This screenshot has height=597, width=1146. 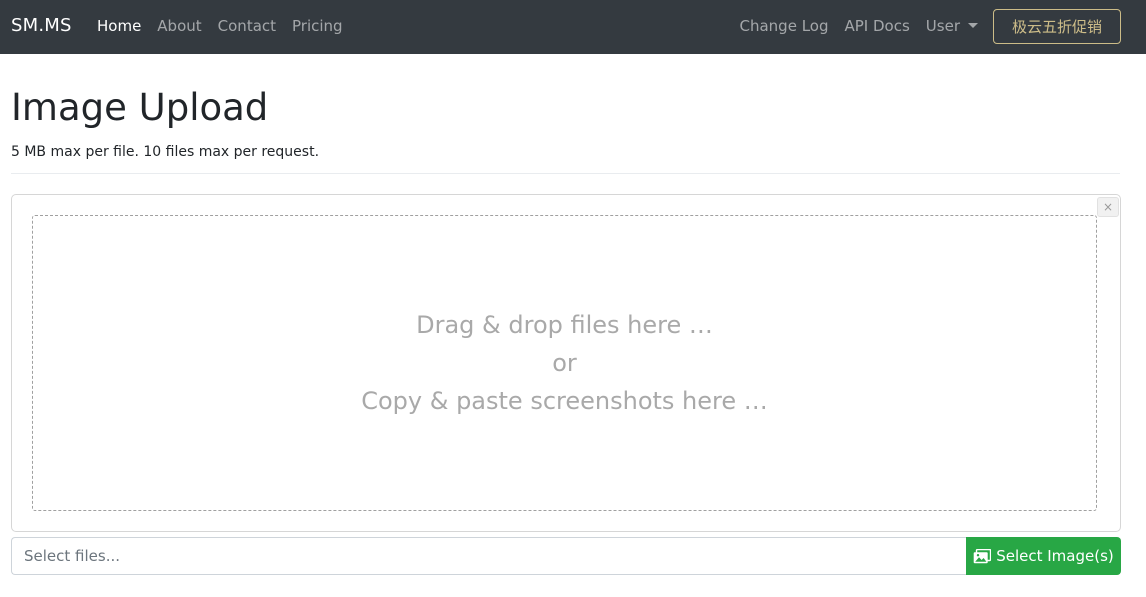 I want to click on nav-changelog-link: Change Log, so click(x=784, y=26).